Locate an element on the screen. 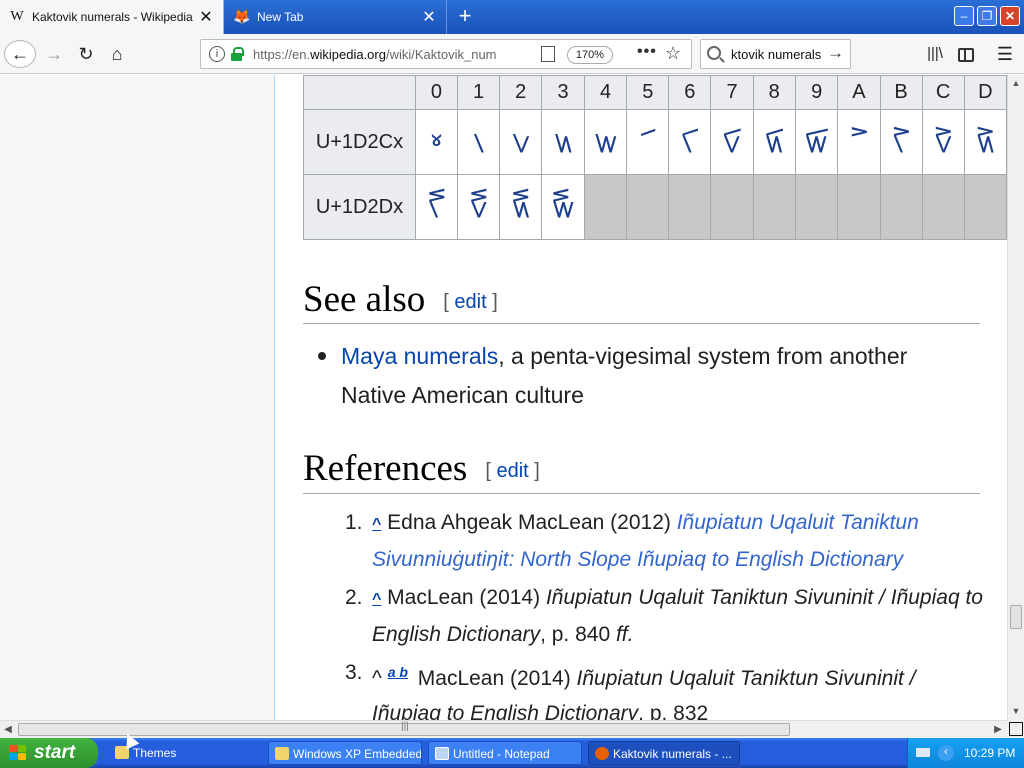 This screenshot has width=1024, height=768. start-button: start is located at coordinates (49, 753).